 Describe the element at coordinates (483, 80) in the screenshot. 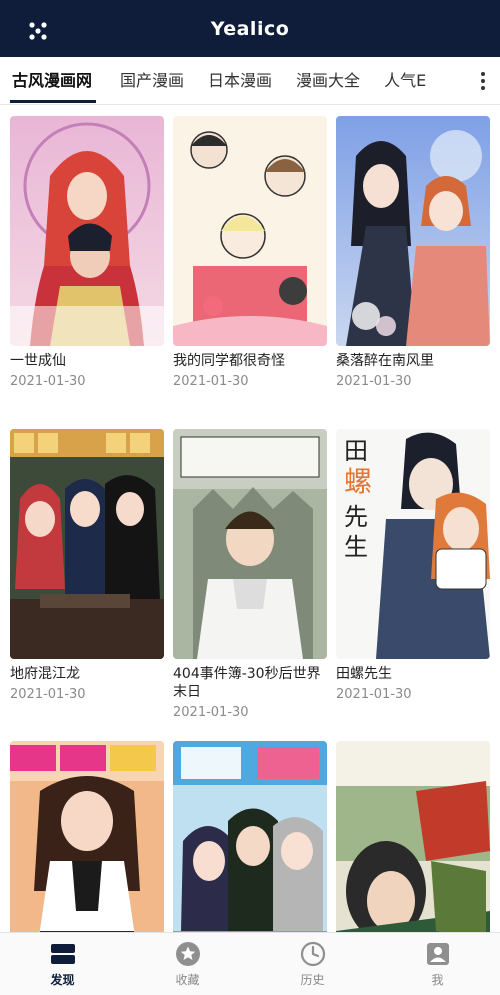

I see `more-vertical-icon` at that location.